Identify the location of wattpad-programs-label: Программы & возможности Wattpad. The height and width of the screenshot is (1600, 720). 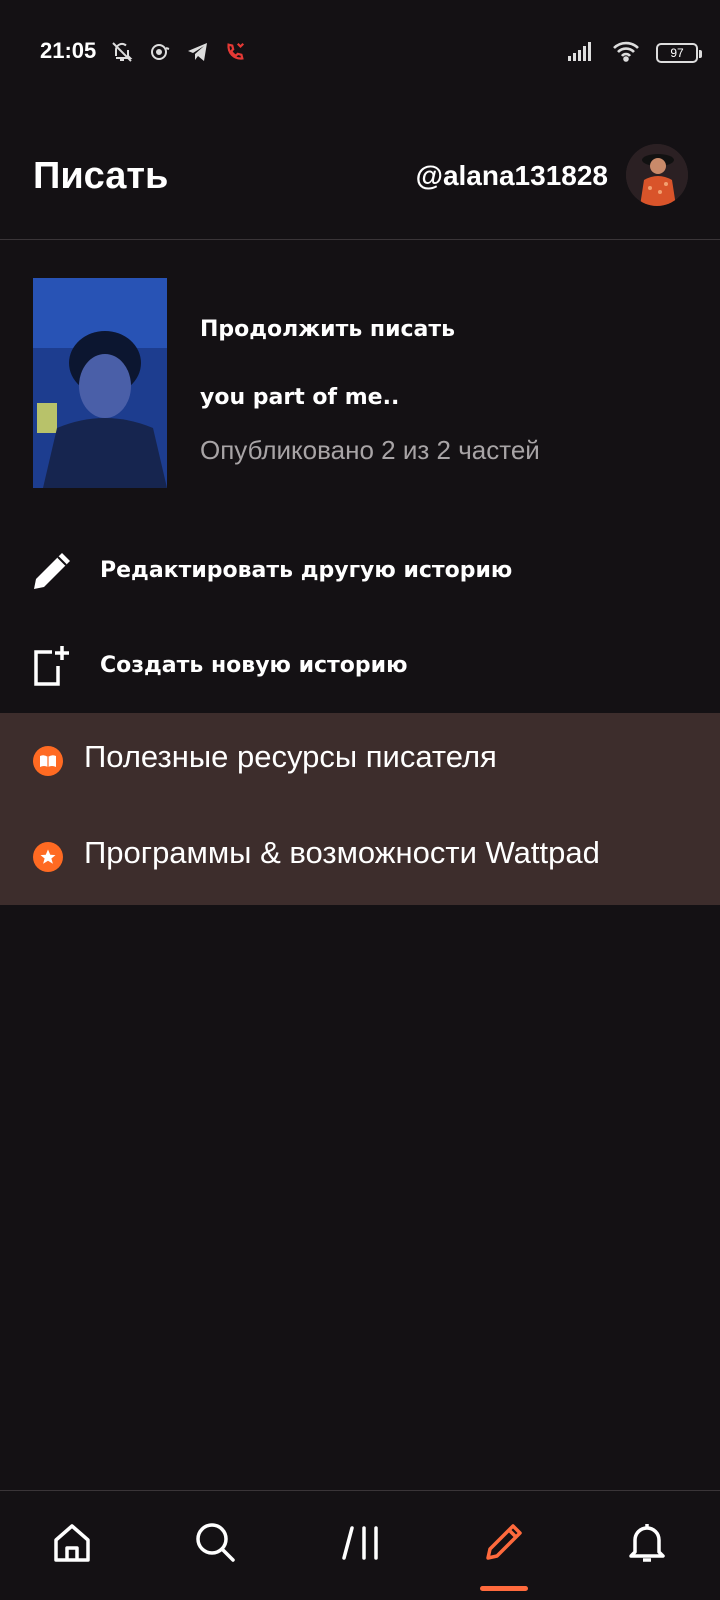
(342, 852).